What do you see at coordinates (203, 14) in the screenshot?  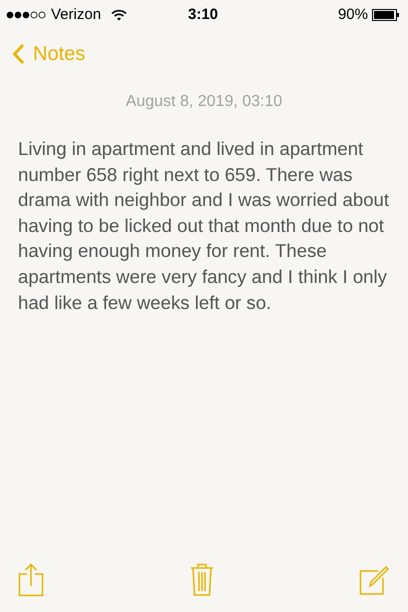 I see `time: 3:10` at bounding box center [203, 14].